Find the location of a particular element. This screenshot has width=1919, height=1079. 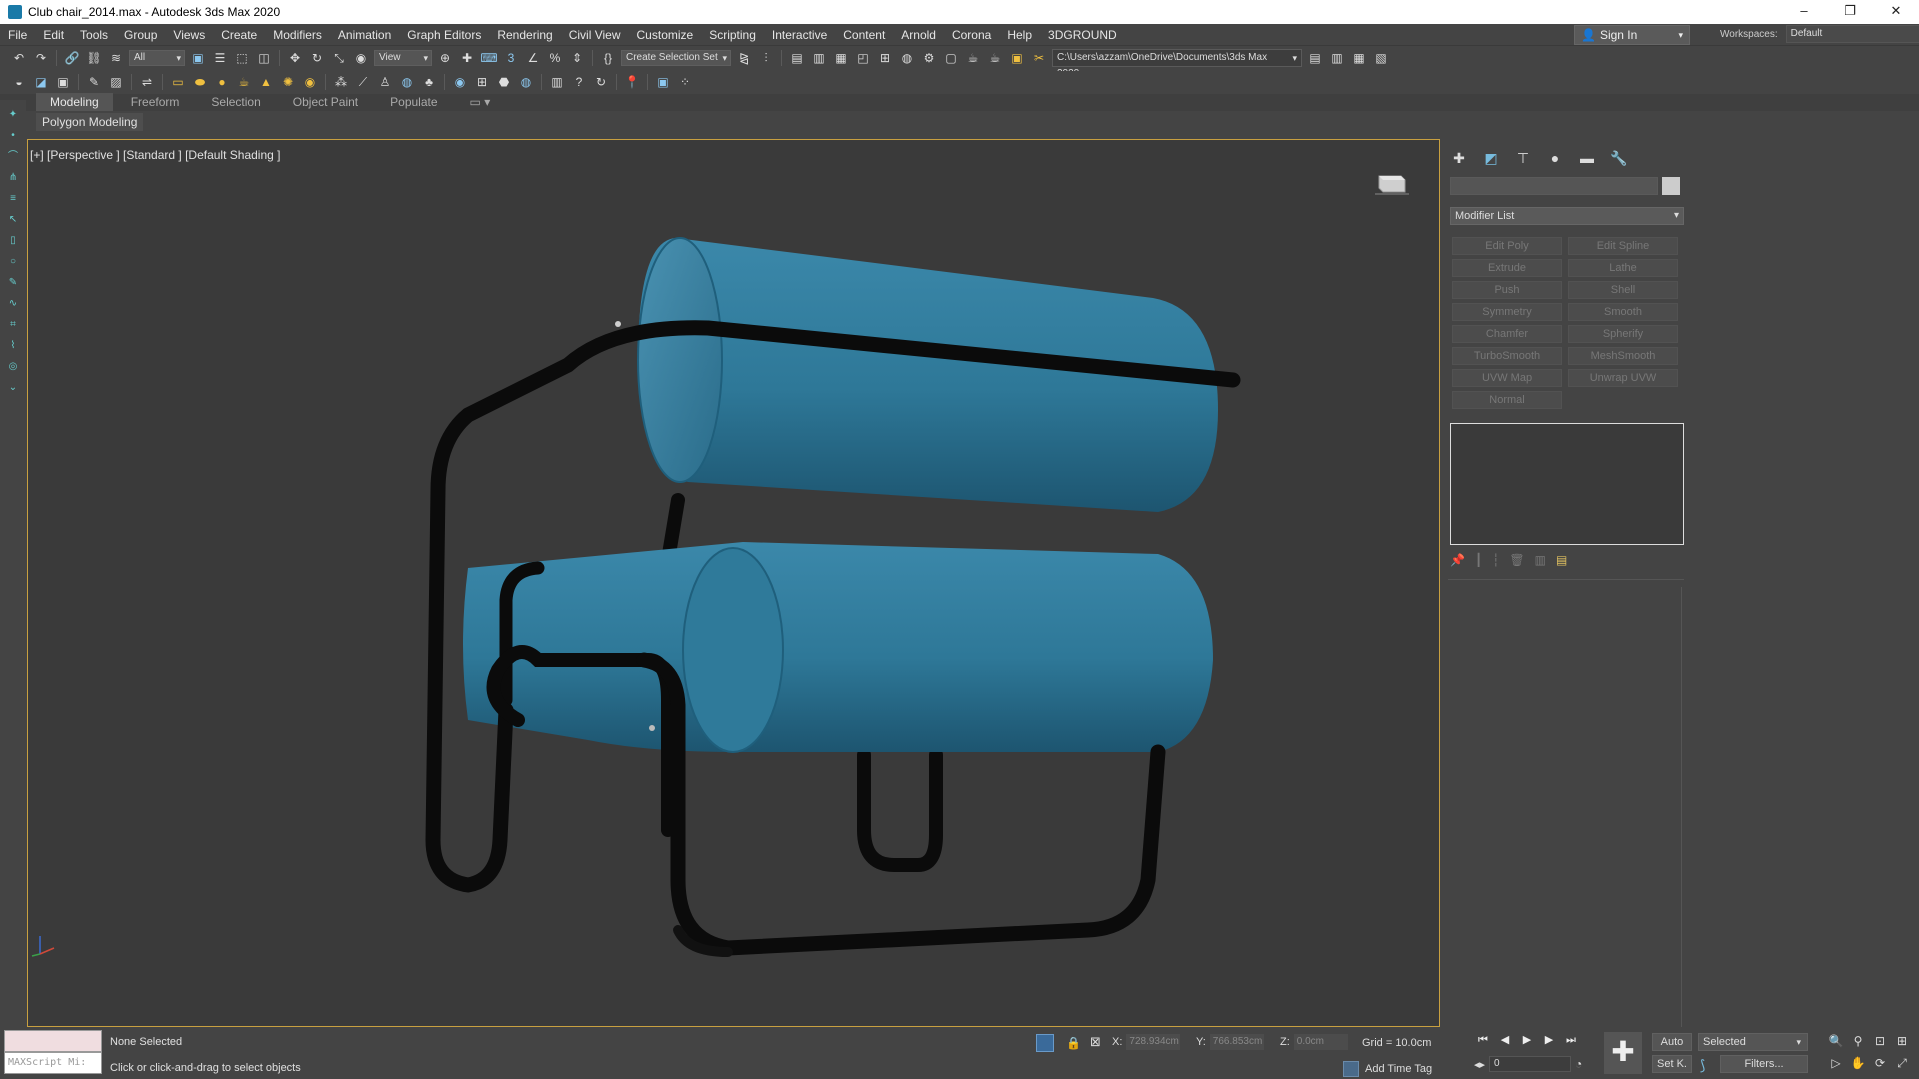

move-icon: ✥ is located at coordinates (295, 58).